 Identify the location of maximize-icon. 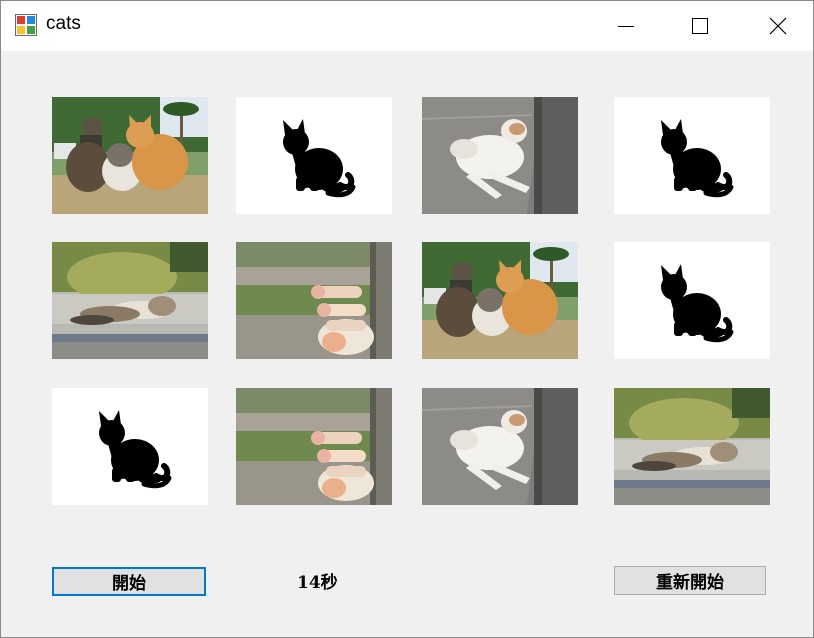
(700, 26).